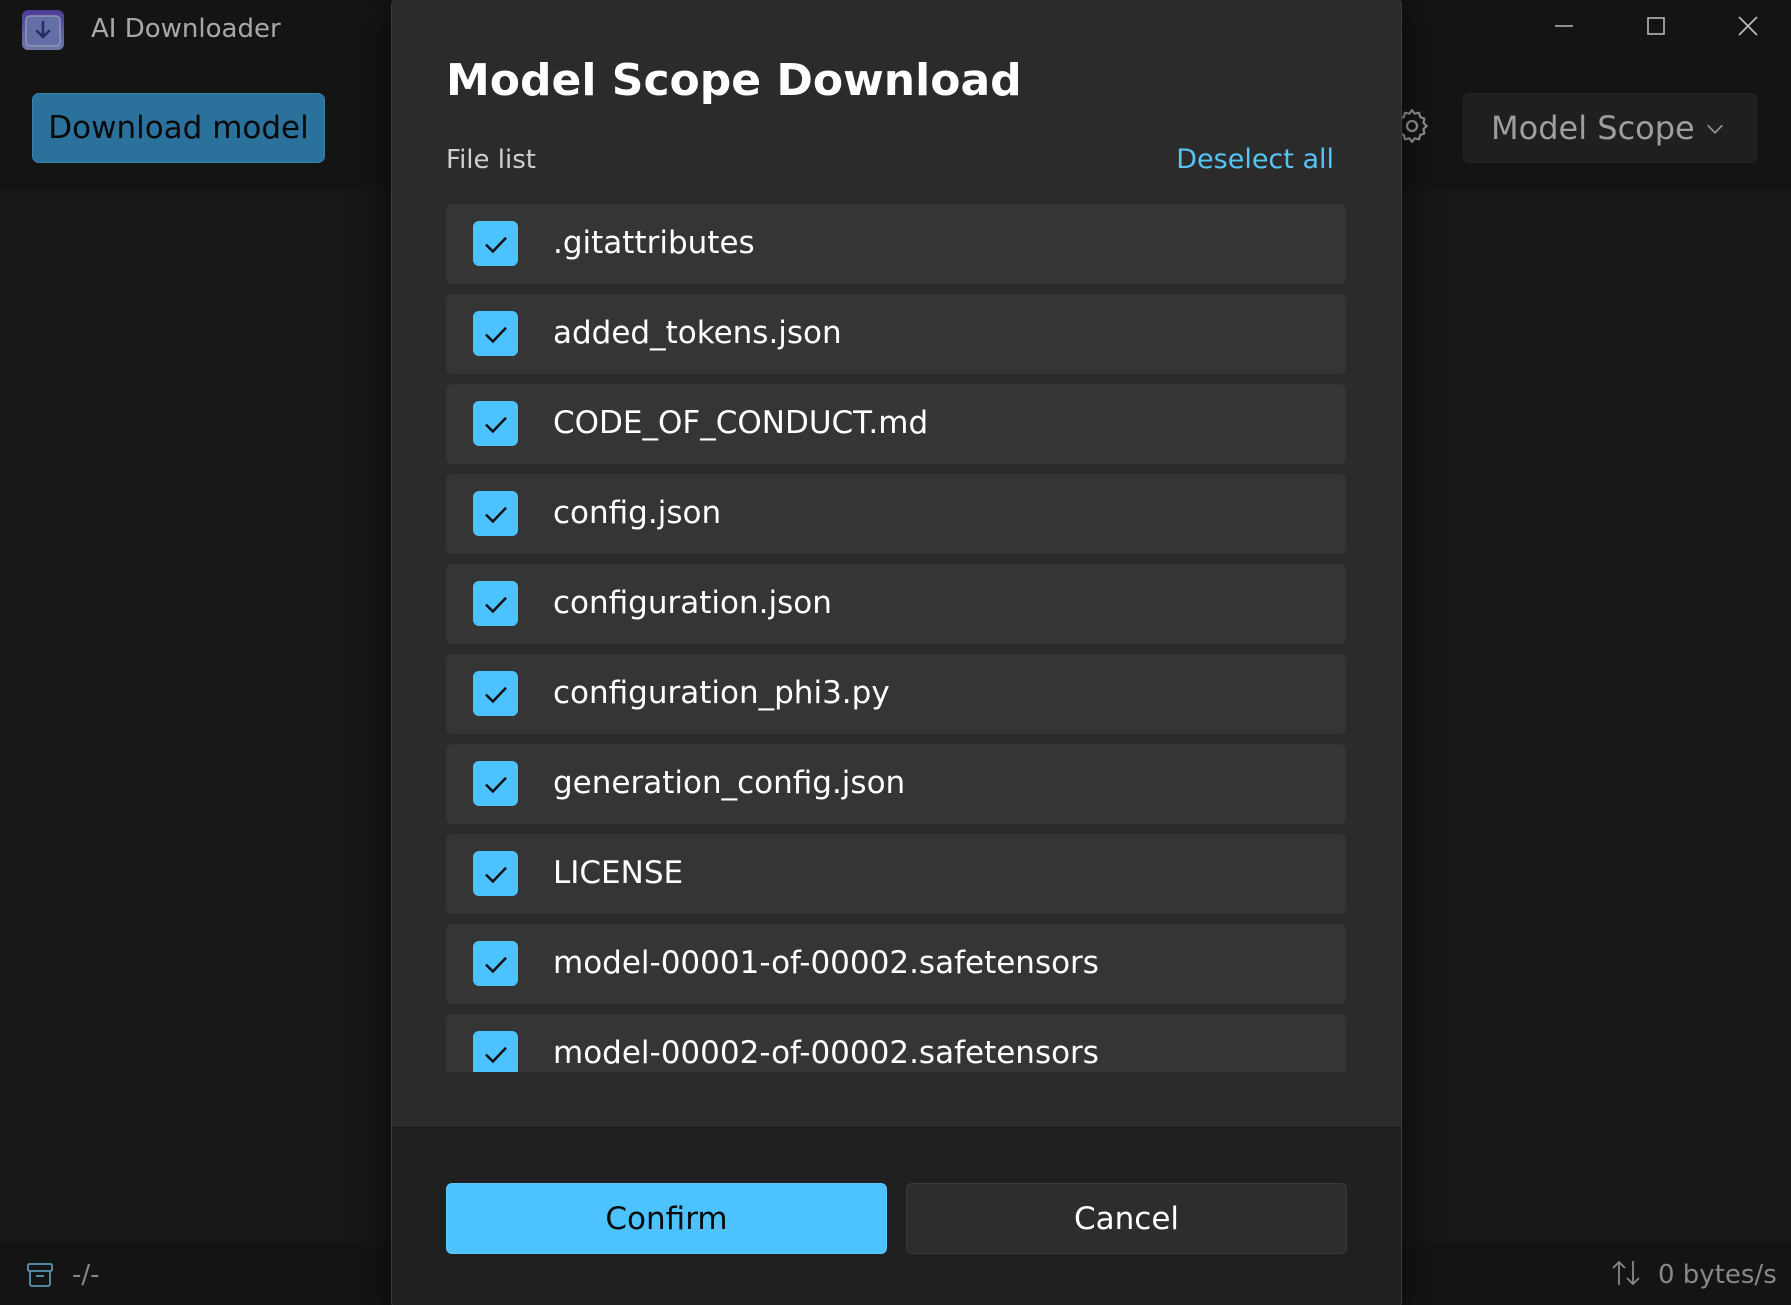 This screenshot has width=1791, height=1305. What do you see at coordinates (491, 160) in the screenshot?
I see `file-list-label: File list` at bounding box center [491, 160].